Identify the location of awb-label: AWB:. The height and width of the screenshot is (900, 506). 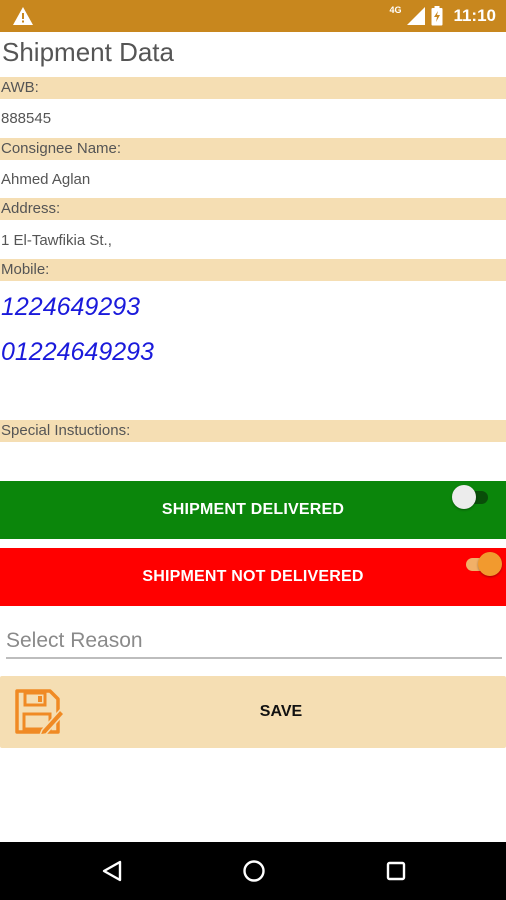
(253, 88).